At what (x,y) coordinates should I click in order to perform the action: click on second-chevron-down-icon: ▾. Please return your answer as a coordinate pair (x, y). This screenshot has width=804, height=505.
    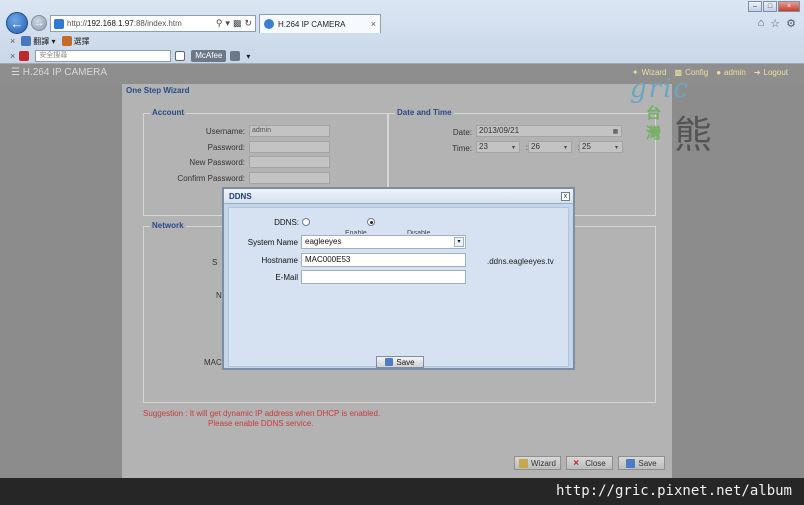
    Looking at the image, I should click on (616, 148).